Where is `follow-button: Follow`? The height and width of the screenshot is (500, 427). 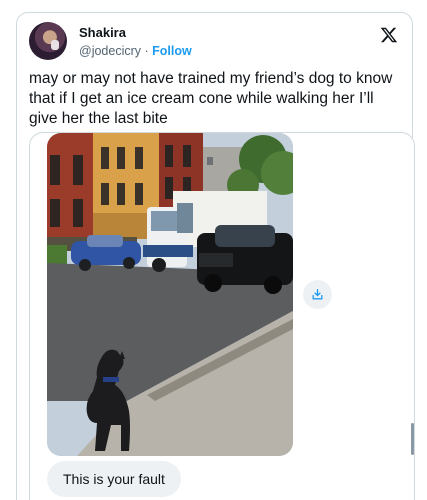 follow-button: Follow is located at coordinates (172, 51).